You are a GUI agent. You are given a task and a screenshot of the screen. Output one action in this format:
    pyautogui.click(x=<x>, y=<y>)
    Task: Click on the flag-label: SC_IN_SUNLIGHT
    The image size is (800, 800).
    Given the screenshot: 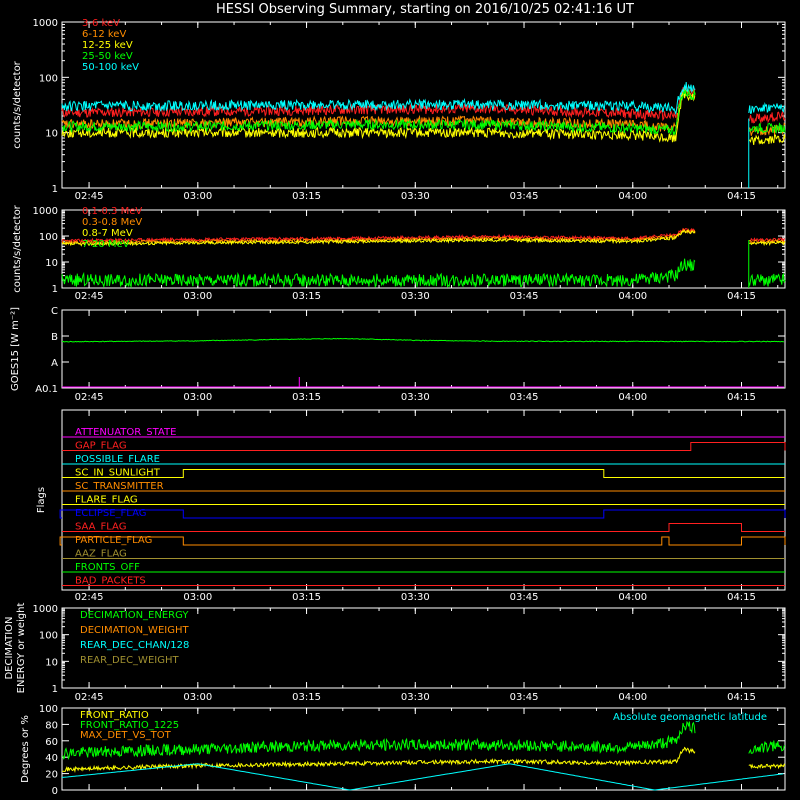 What is the action you would take?
    pyautogui.click(x=118, y=473)
    